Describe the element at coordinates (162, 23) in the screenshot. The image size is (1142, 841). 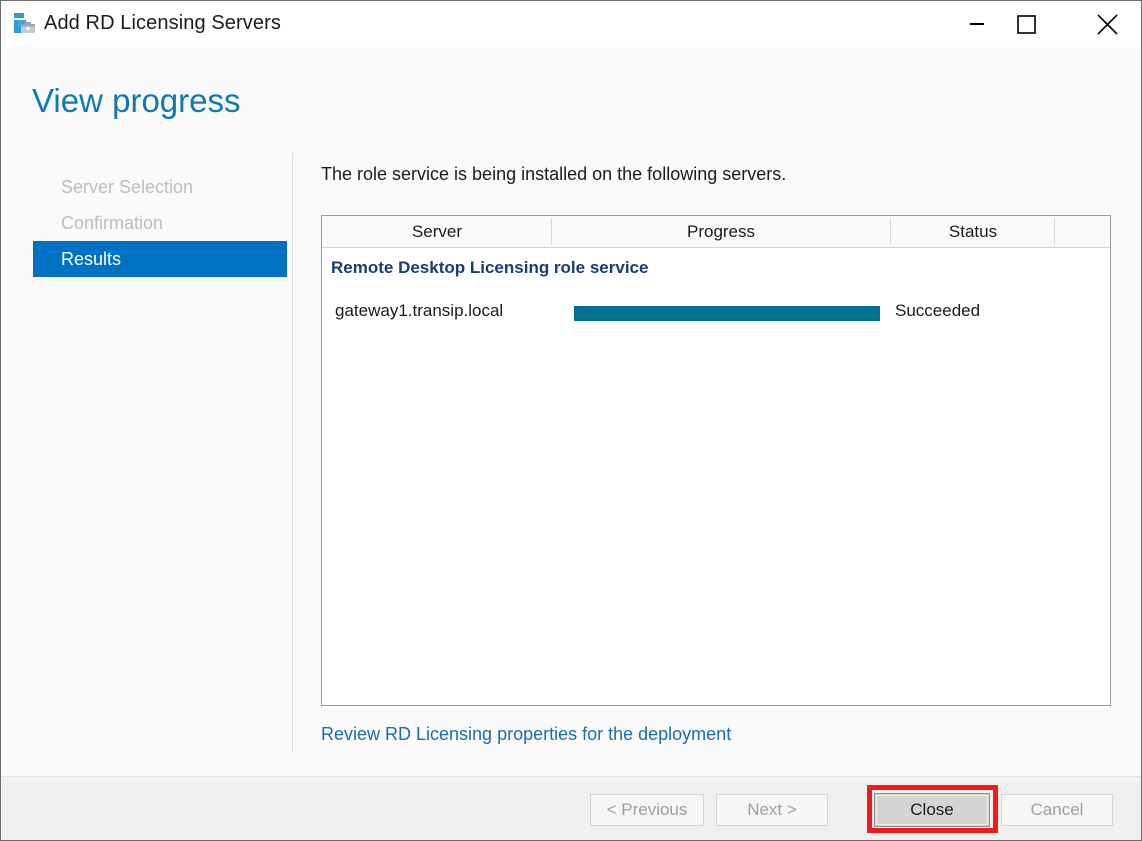
I see `window-title: Add RD Licensing Servers` at that location.